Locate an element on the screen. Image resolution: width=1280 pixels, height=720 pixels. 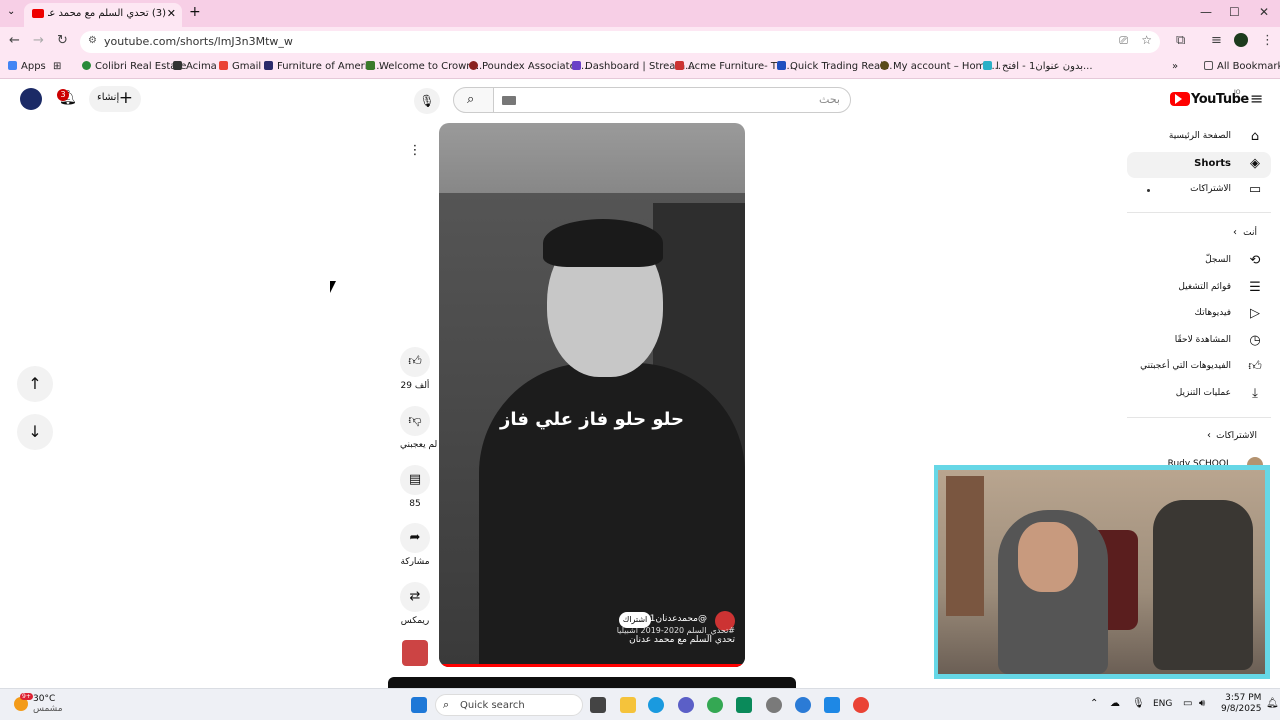
sidebar-item-downloads: عمليات التنزيل ⤓ is located at coordinates (1199, 395).